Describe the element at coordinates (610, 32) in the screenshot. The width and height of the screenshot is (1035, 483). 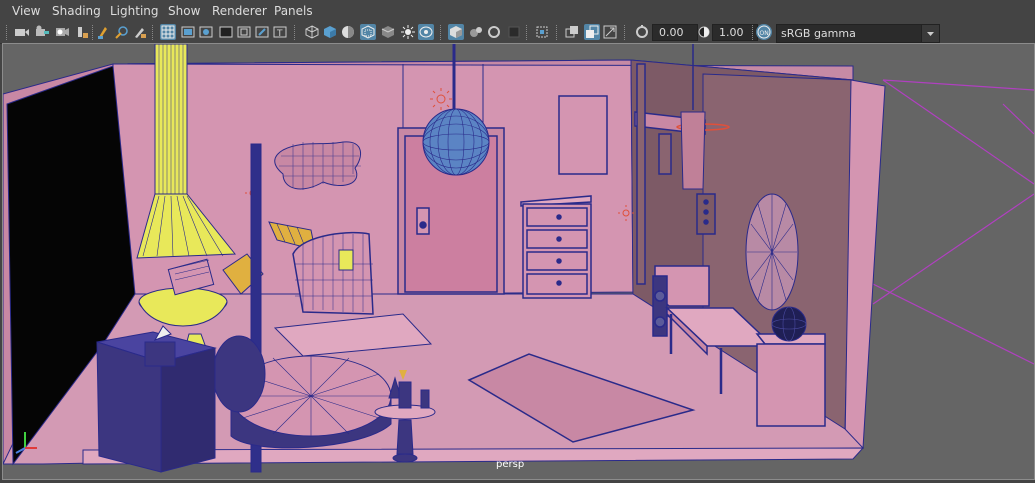
I see `fit-view-icon` at that location.